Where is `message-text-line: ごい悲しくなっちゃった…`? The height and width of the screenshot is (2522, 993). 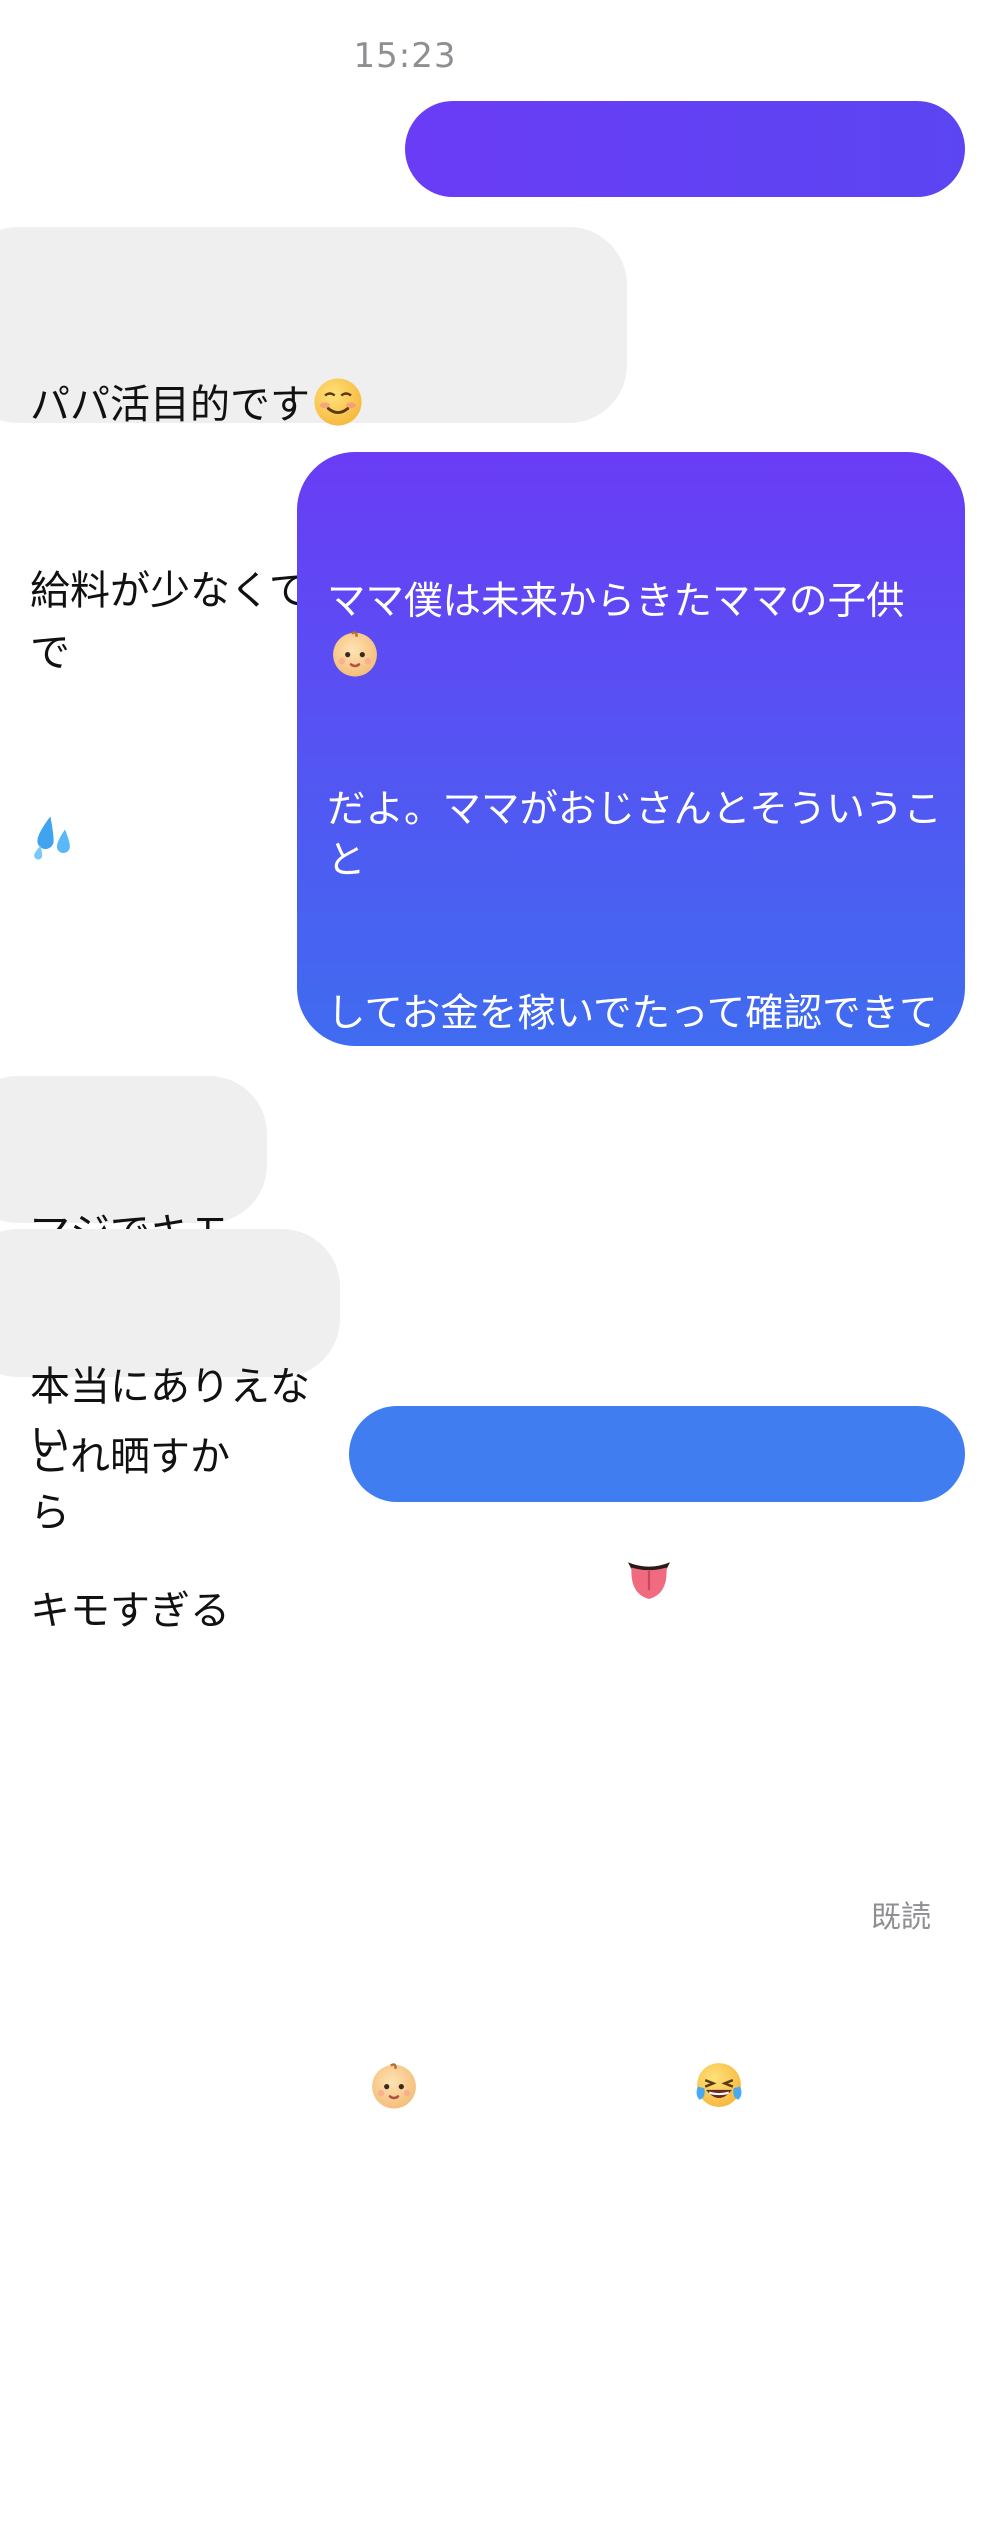 message-text-line: ごい悲しくなっちゃった… is located at coordinates (558, 1217).